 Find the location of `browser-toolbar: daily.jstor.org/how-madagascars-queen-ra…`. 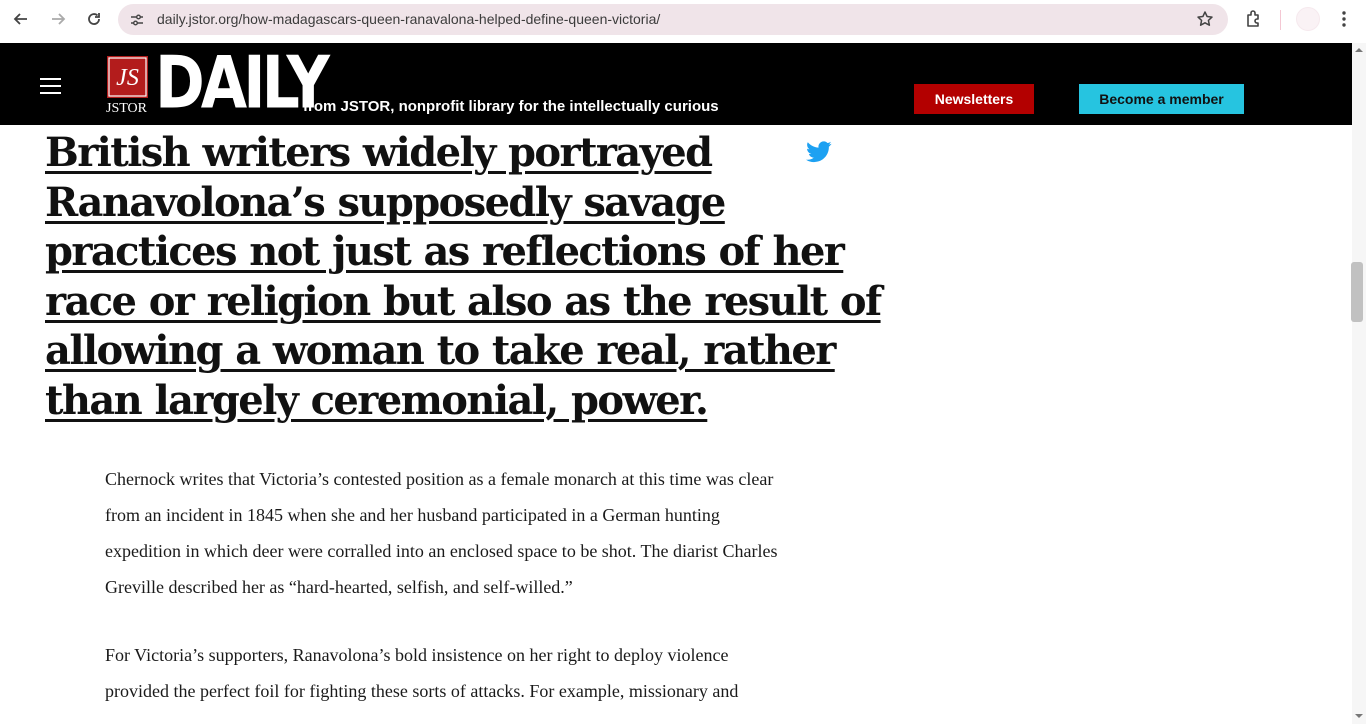

browser-toolbar: daily.jstor.org/how-madagascars-queen-ra… is located at coordinates (683, 21).